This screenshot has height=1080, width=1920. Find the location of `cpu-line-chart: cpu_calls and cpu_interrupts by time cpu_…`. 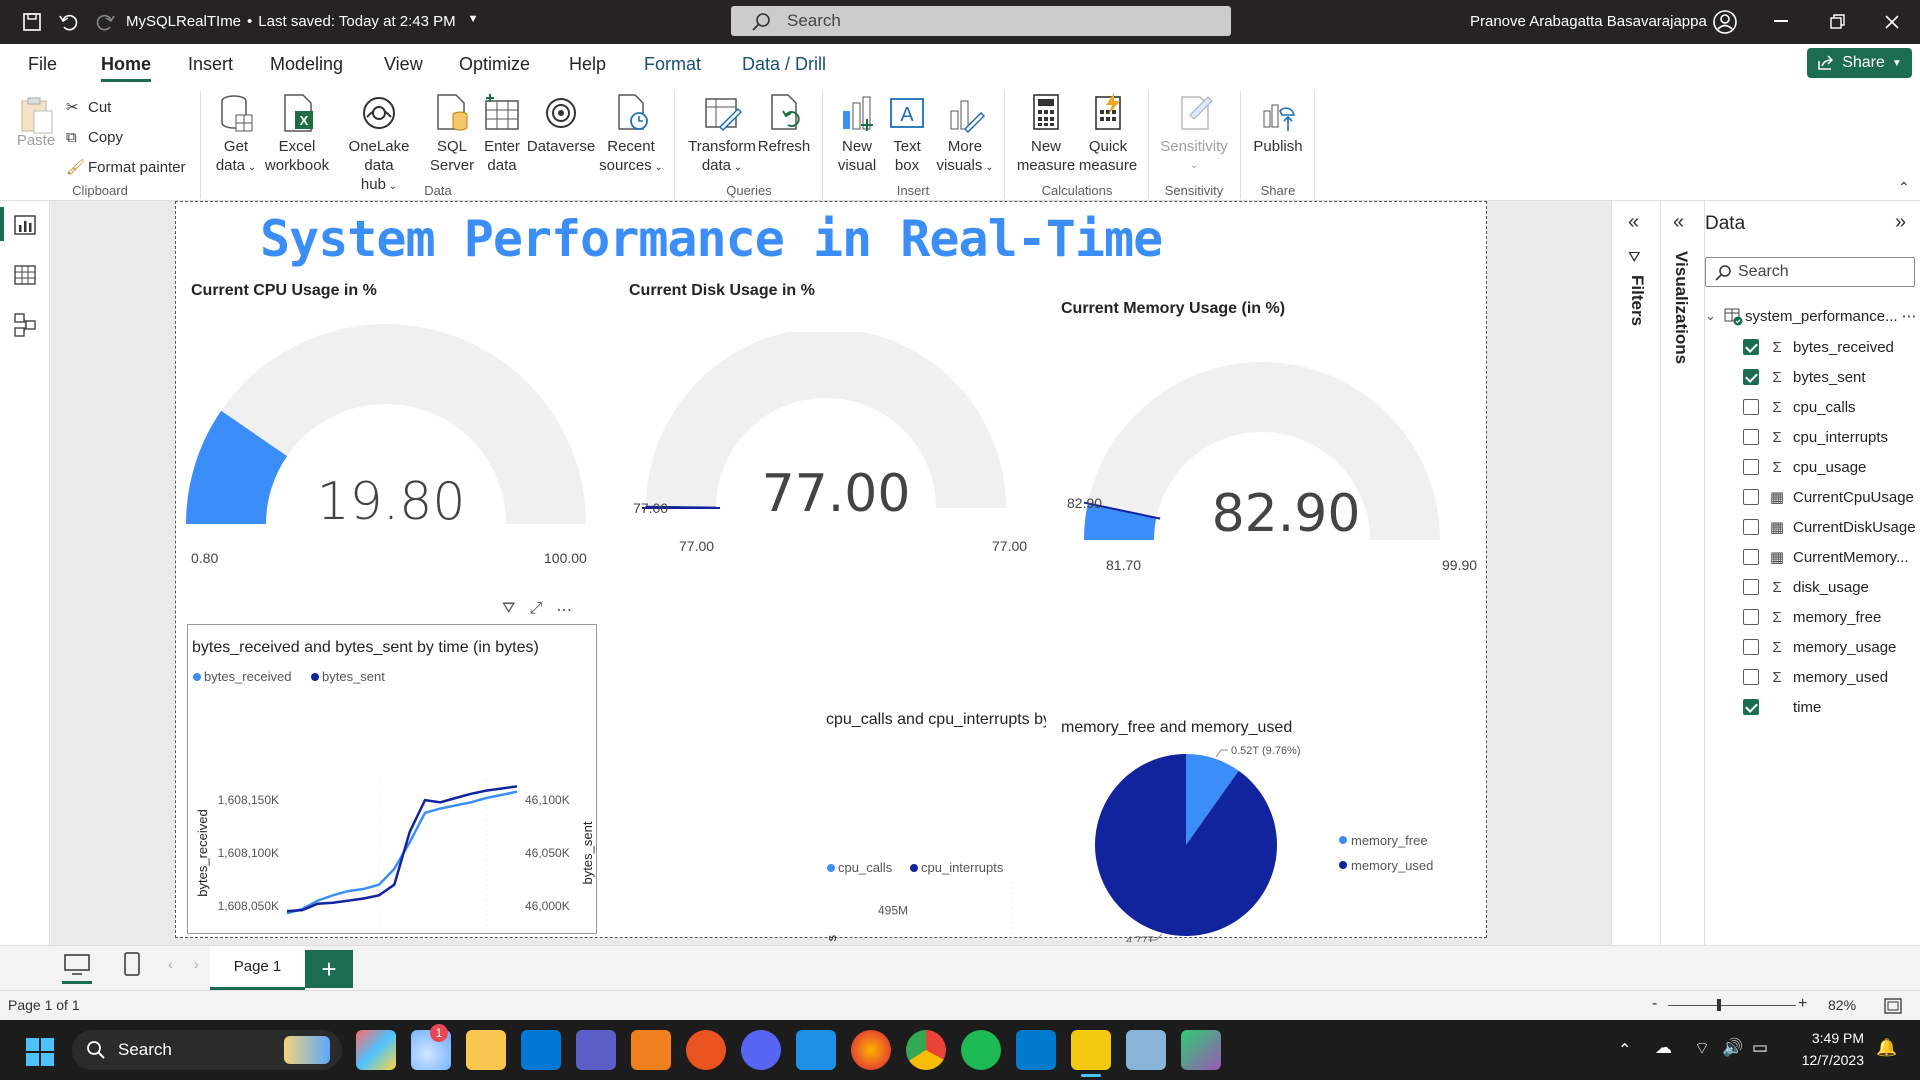

cpu-line-chart: cpu_calls and cpu_interrupts by time cpu_… is located at coordinates (836, 782).